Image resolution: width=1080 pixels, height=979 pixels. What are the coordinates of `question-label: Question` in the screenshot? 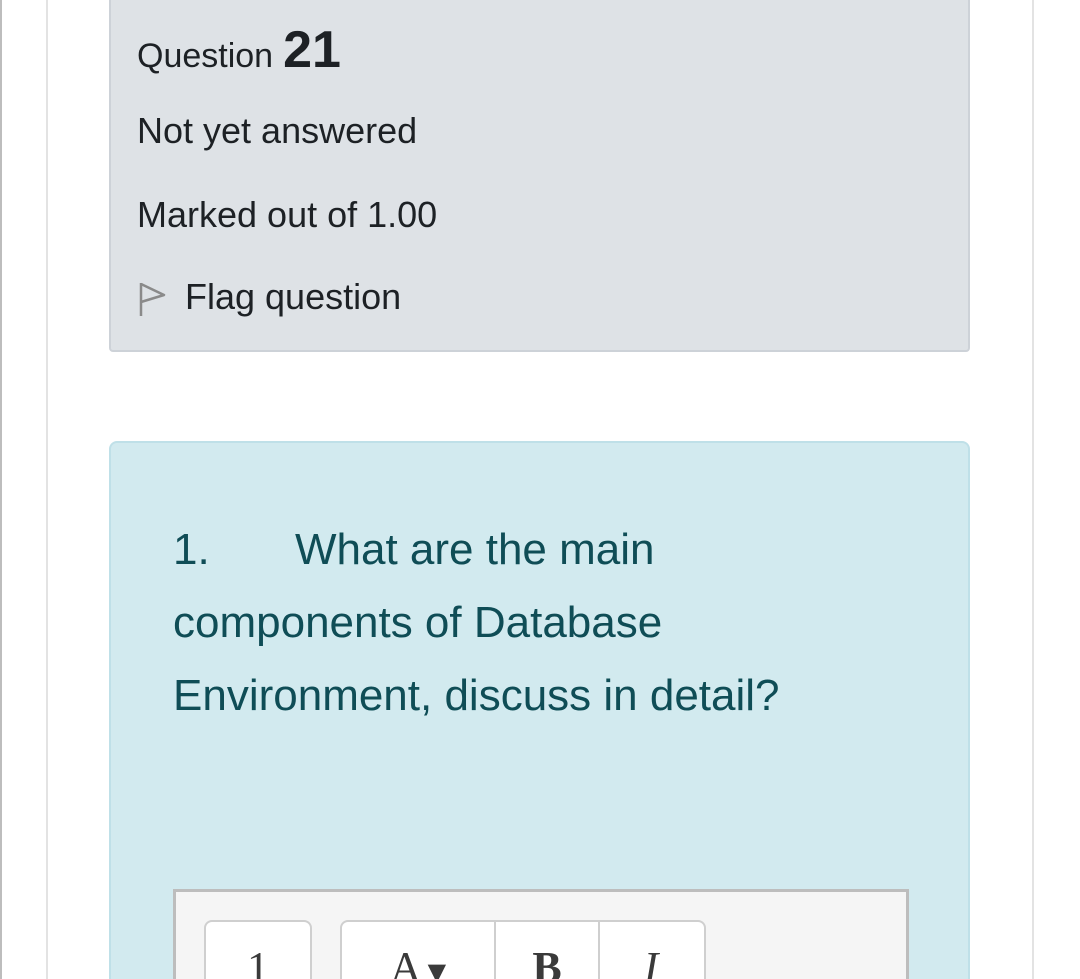 It's located at (205, 56).